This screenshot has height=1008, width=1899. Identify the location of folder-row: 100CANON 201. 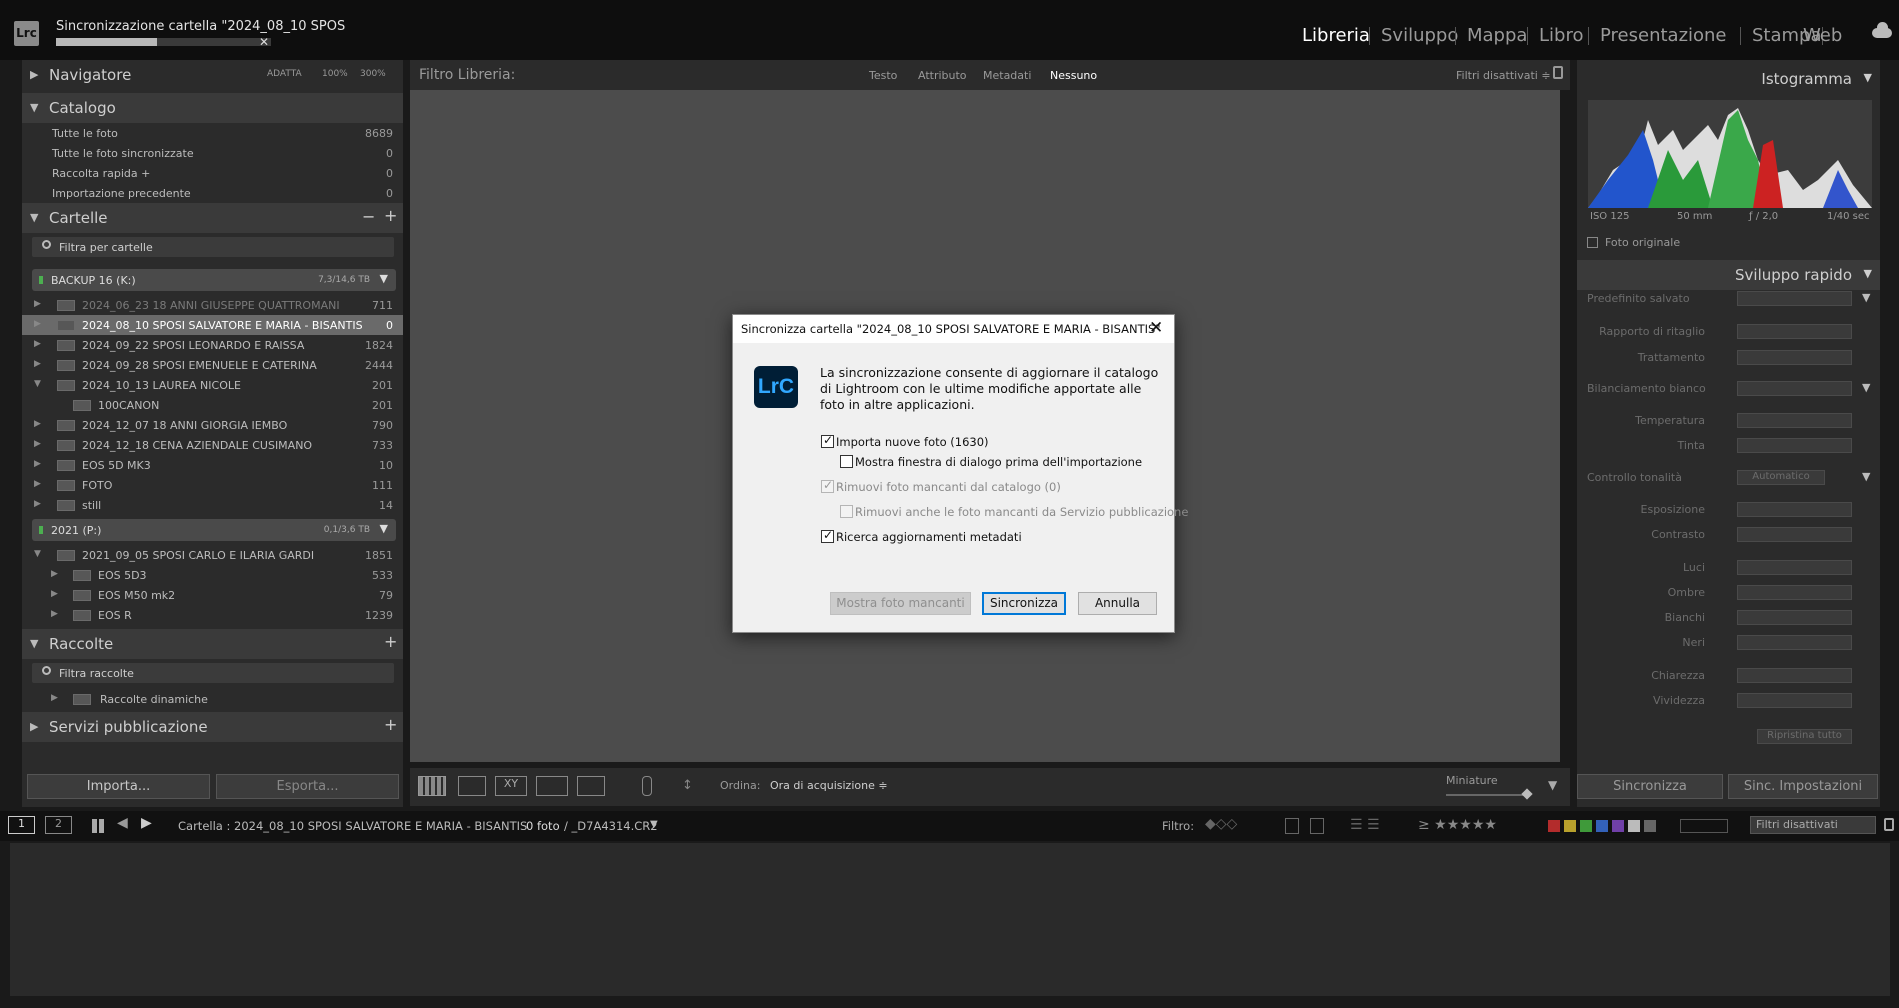
(212, 405).